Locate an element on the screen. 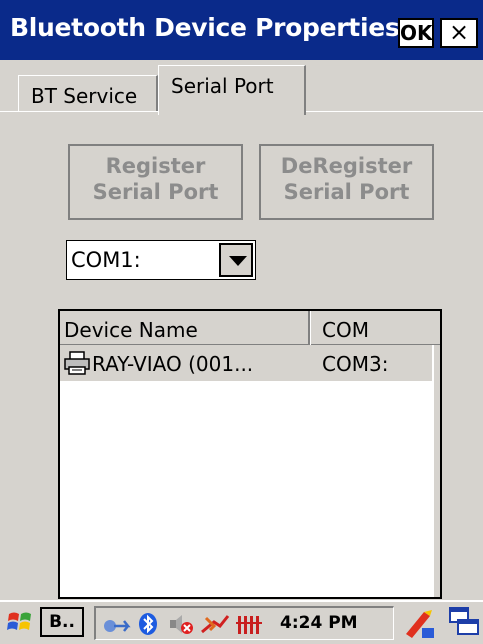 This screenshot has width=483, height=644. column-header-device-name: Device Name is located at coordinates (131, 330).